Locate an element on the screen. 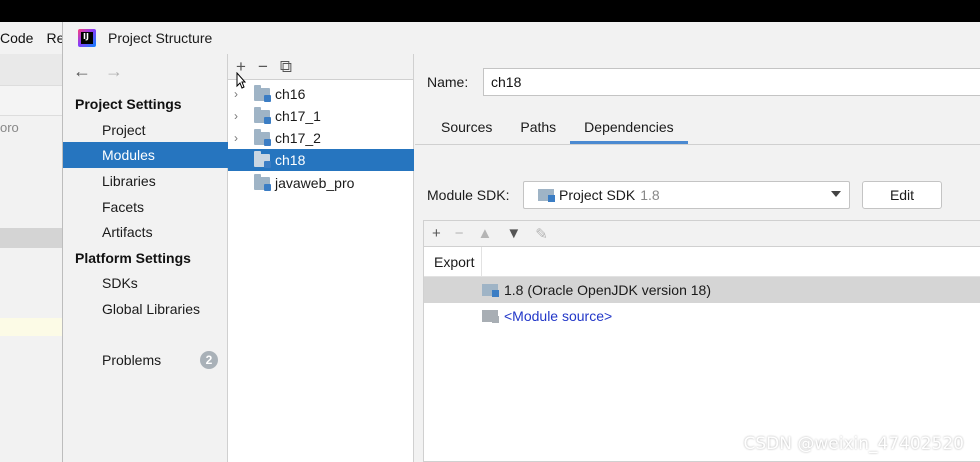 The height and width of the screenshot is (462, 980). platform-settings-header: Platform Settings is located at coordinates (133, 258).